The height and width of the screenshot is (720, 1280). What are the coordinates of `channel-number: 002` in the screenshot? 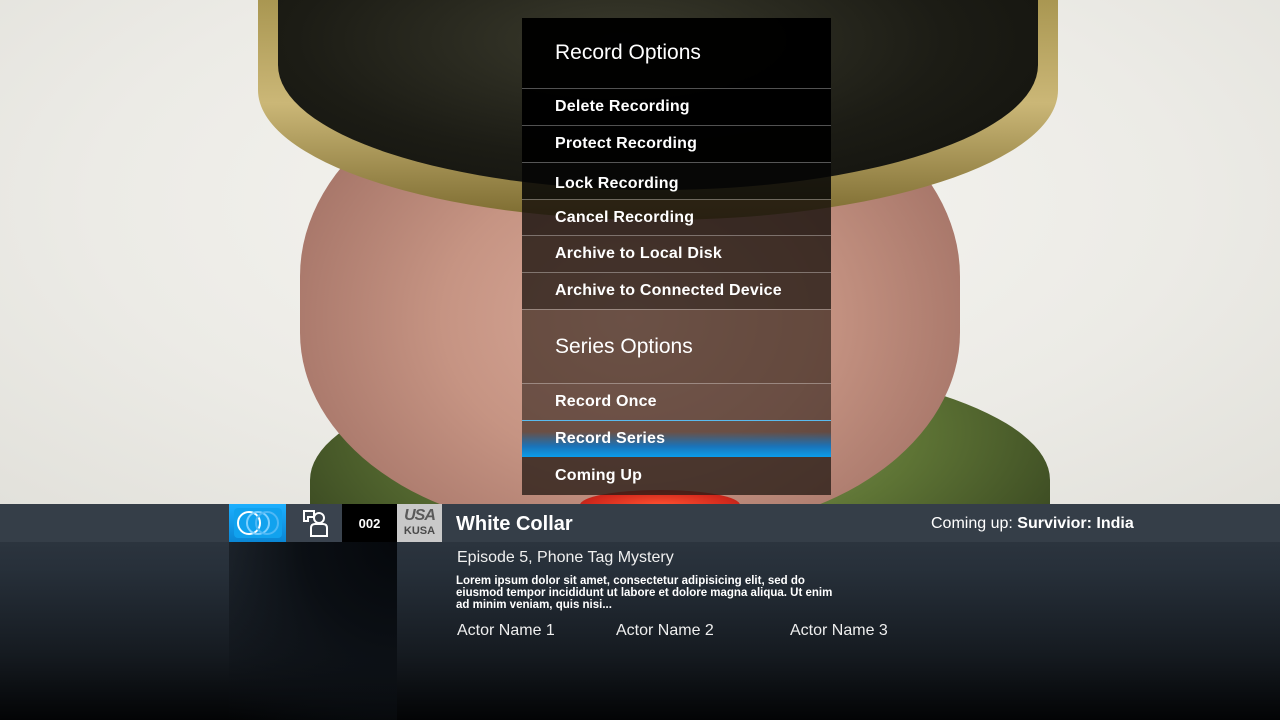 It's located at (369, 523).